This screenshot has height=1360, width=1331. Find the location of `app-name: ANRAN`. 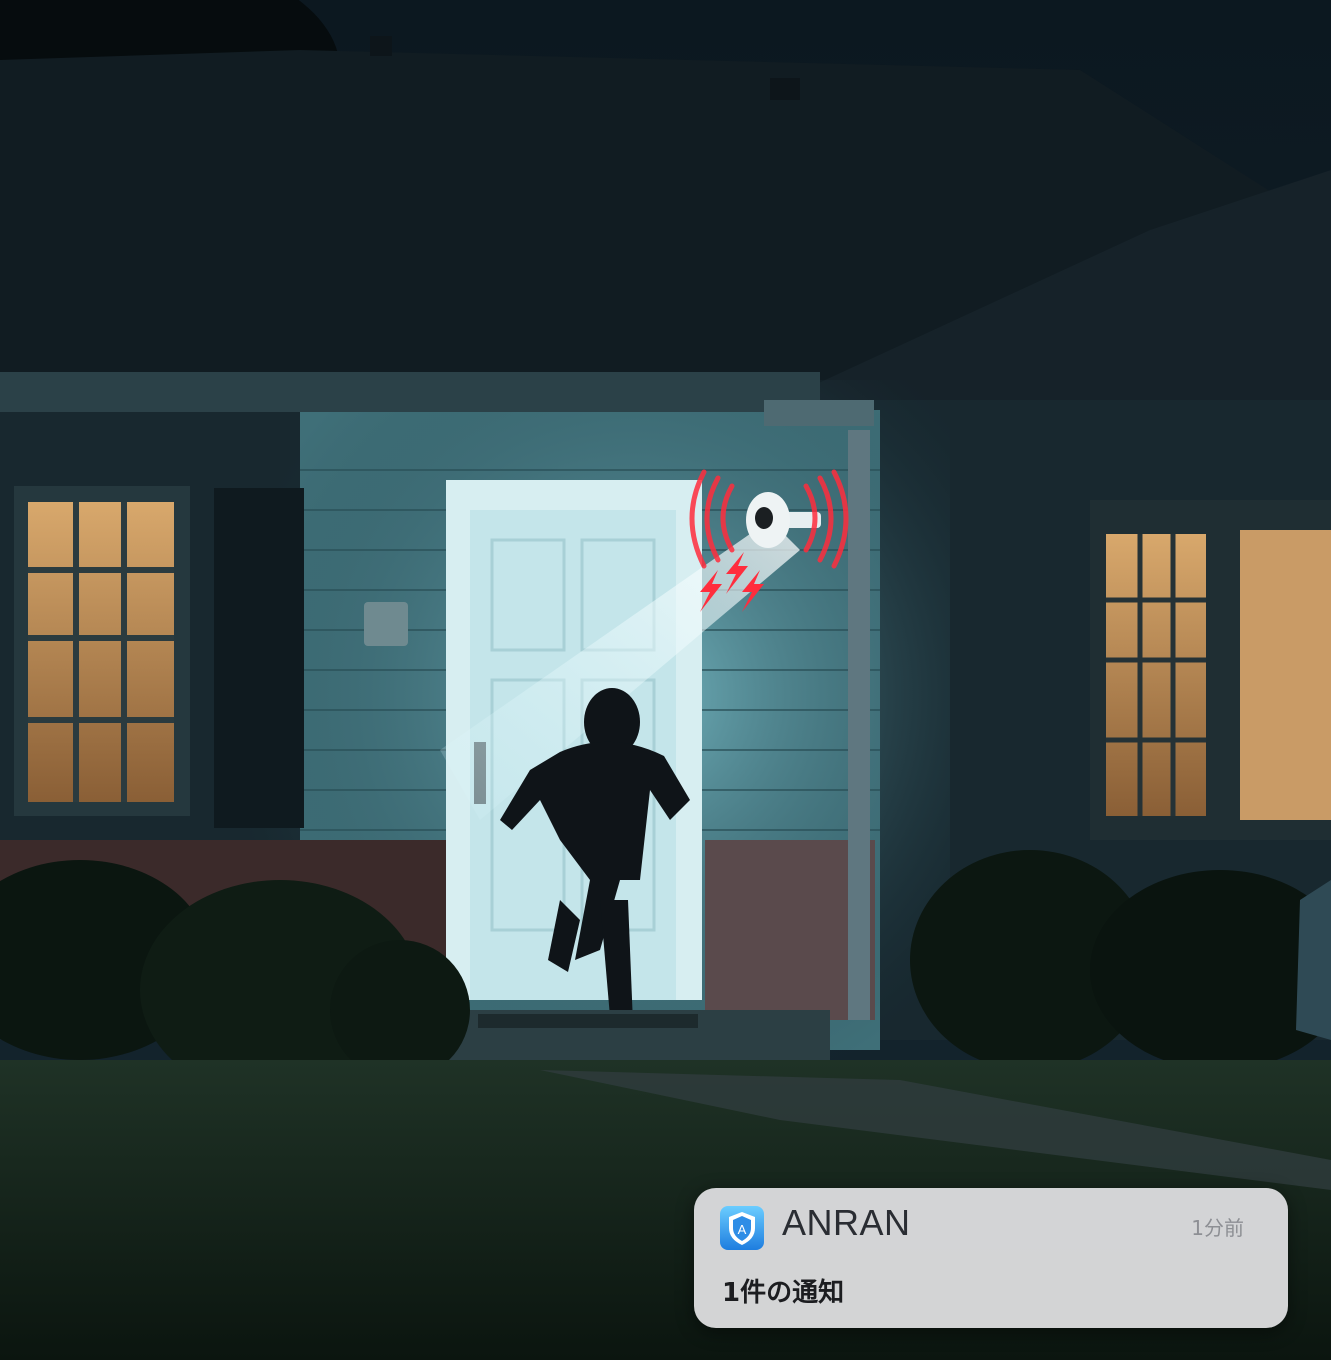

app-name: ANRAN is located at coordinates (846, 1222).